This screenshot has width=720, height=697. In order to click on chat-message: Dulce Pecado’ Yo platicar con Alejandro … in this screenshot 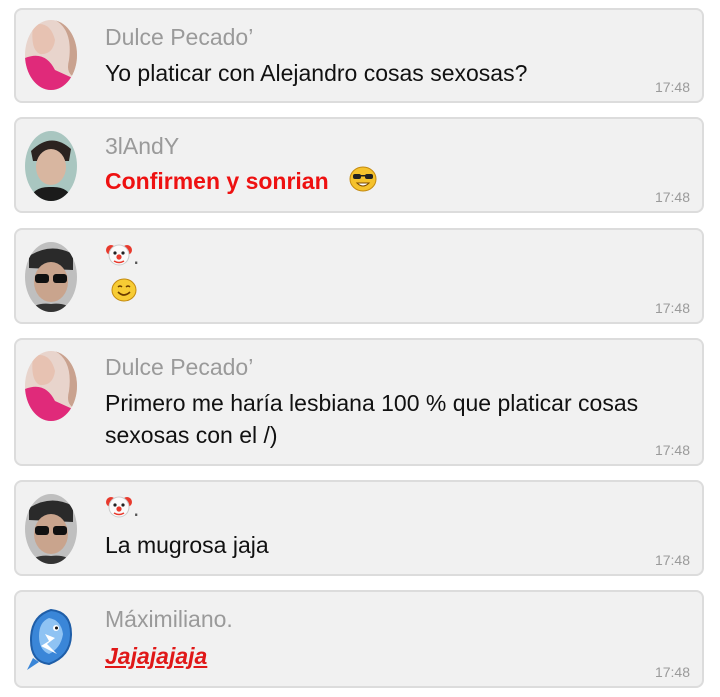, I will do `click(359, 55)`.